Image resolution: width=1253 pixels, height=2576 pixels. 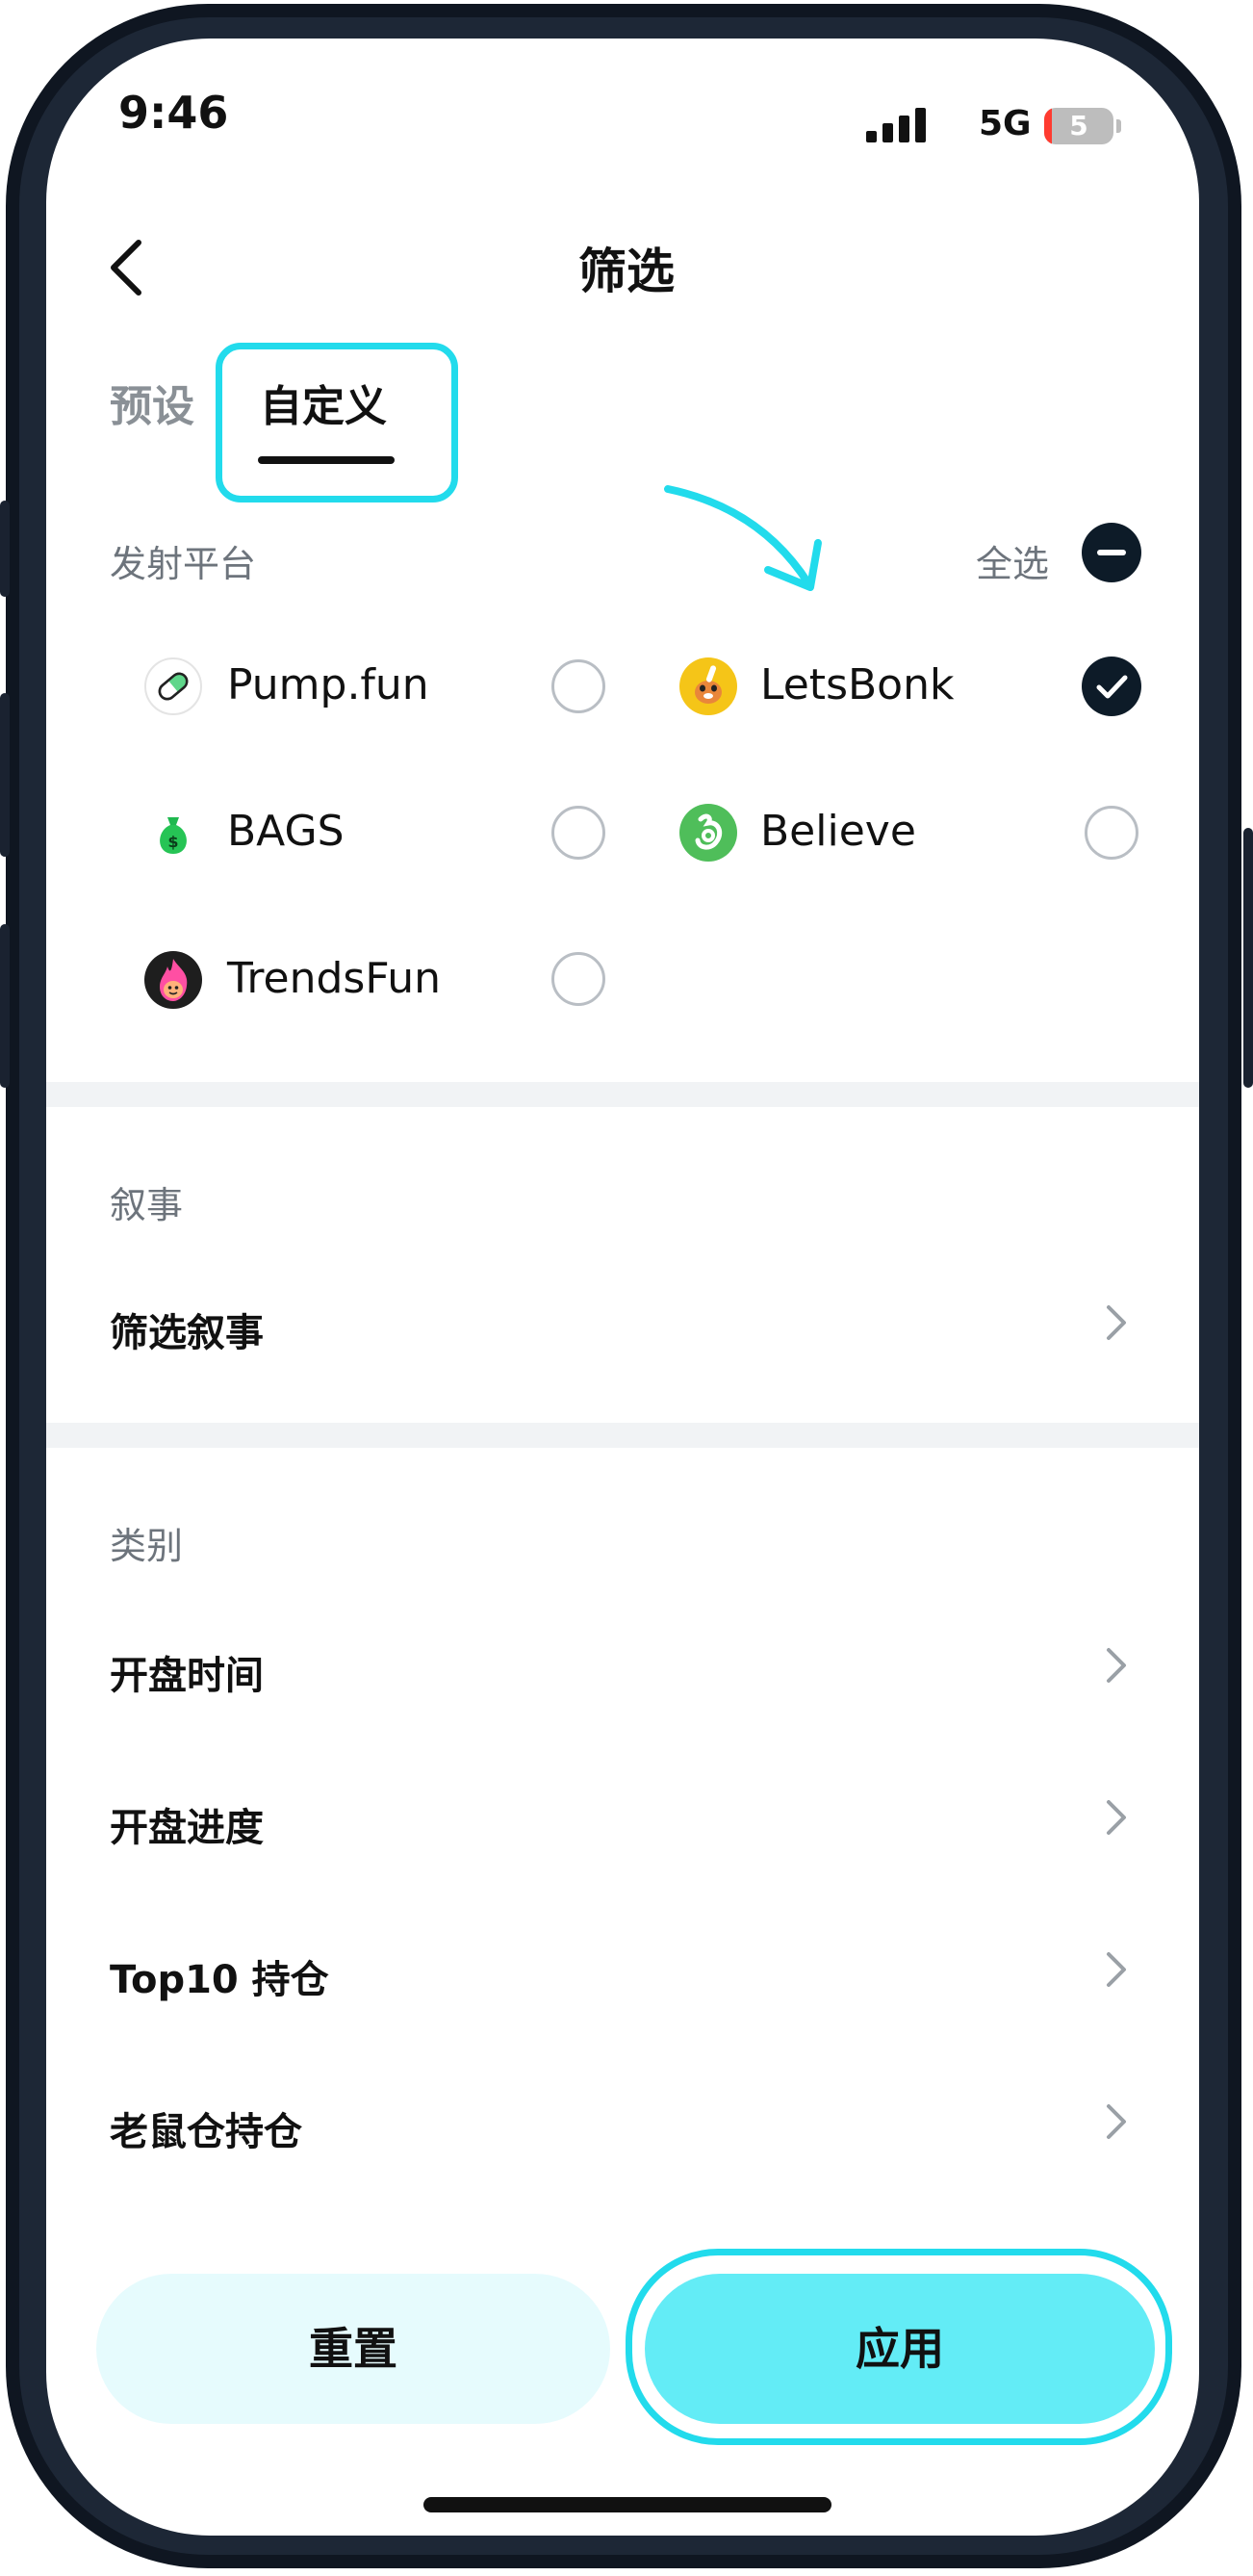 I want to click on platform-radio-trendsfun, so click(x=578, y=979).